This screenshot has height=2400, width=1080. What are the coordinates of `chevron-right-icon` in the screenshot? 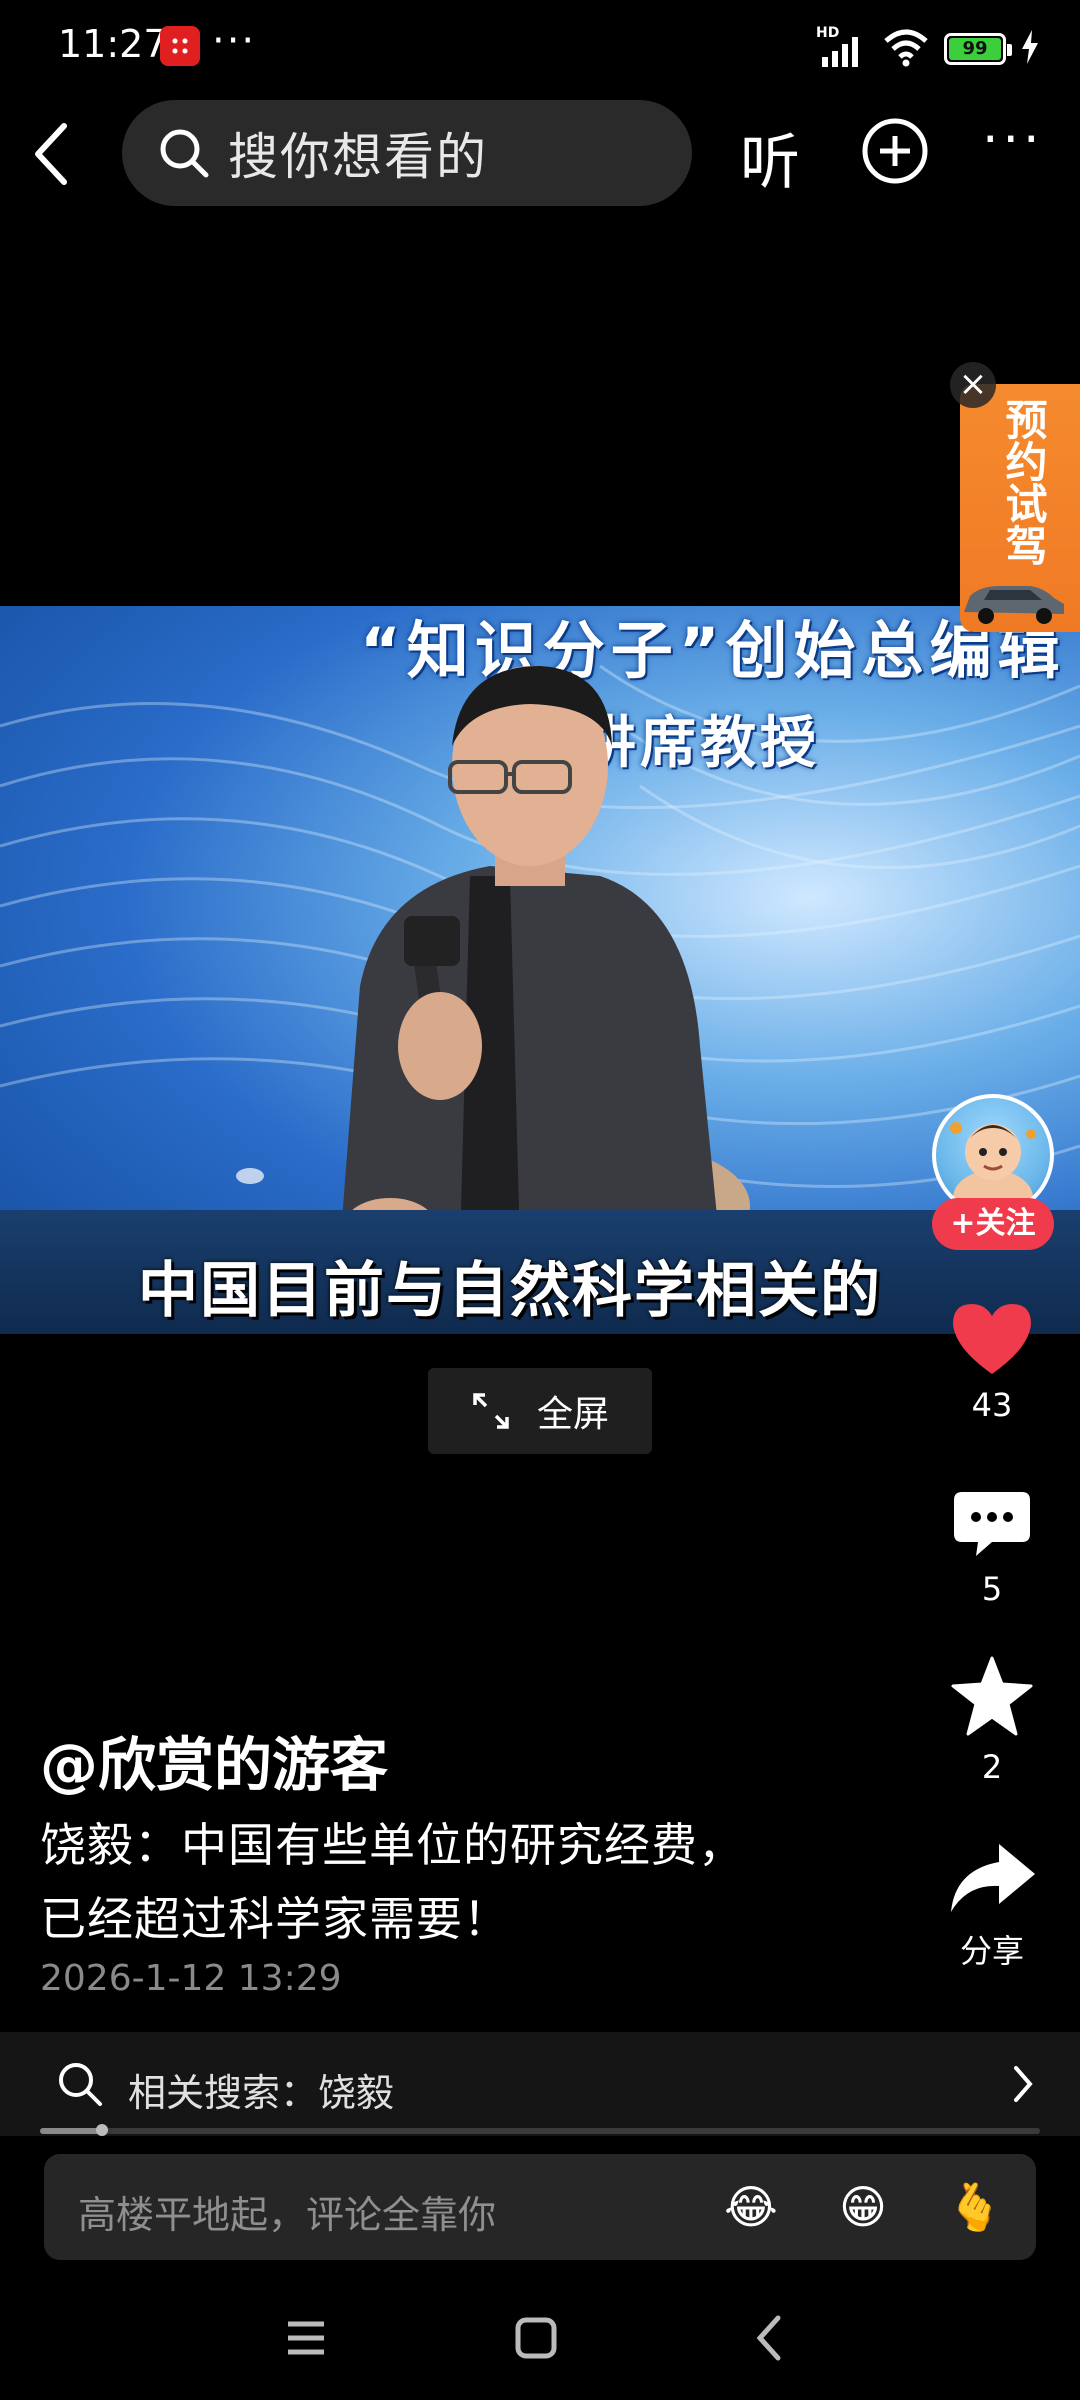 It's located at (1023, 2084).